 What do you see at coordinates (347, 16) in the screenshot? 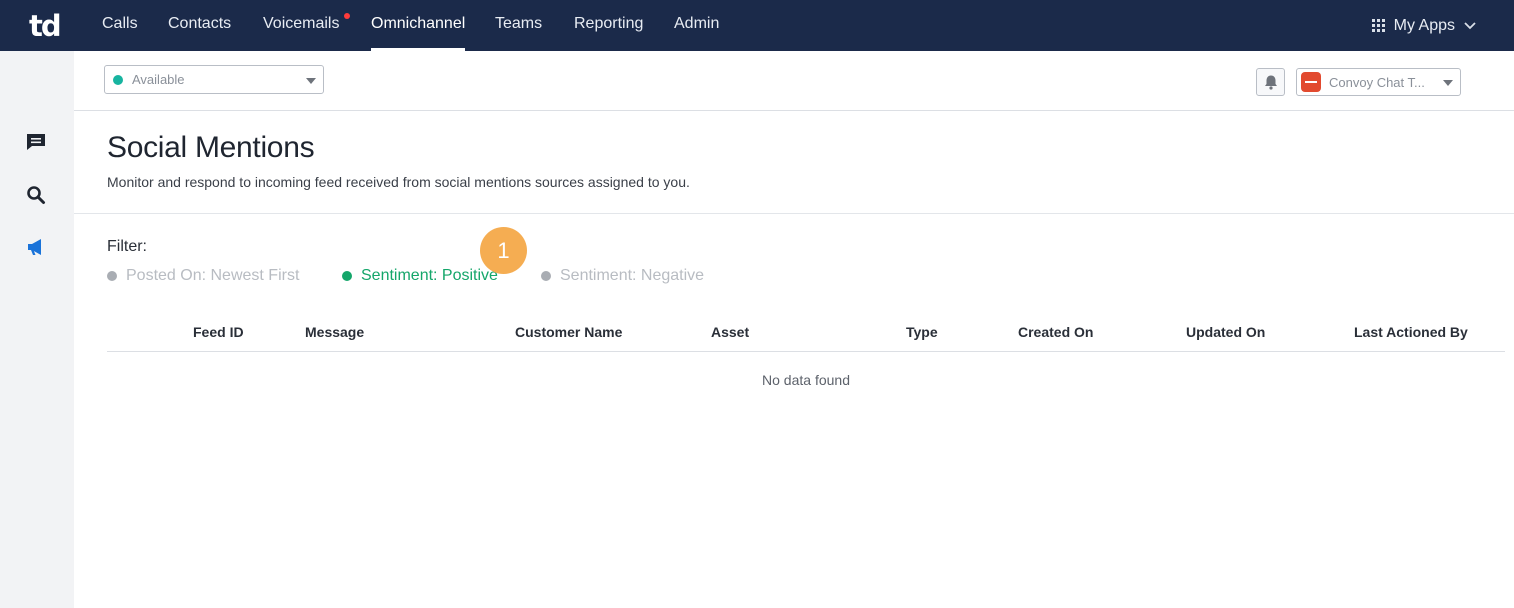
I see `voicemail-notification-dot` at bounding box center [347, 16].